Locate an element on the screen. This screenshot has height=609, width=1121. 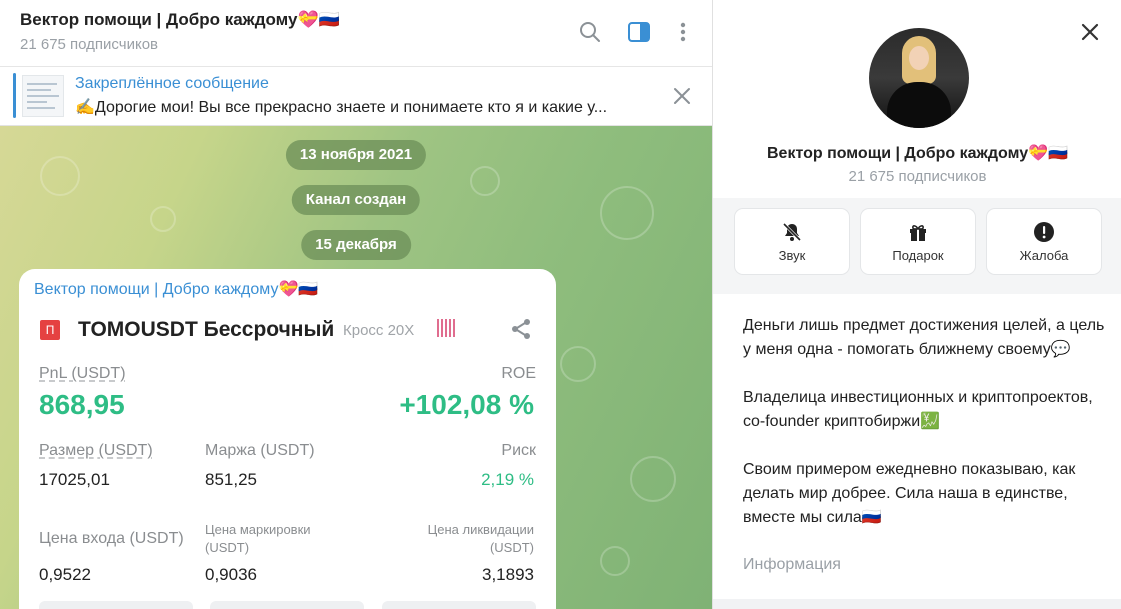
size-value: 17025,01 is located at coordinates (74, 479).